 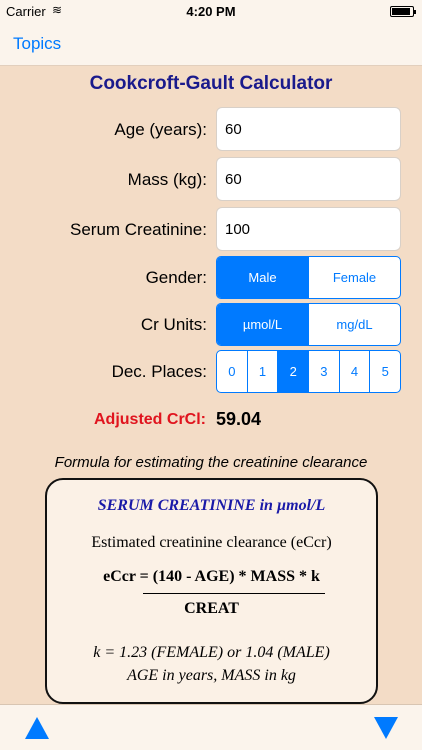 I want to click on formula-subtitle: Estimated creatinine clearance (eCcr), so click(x=211, y=542).